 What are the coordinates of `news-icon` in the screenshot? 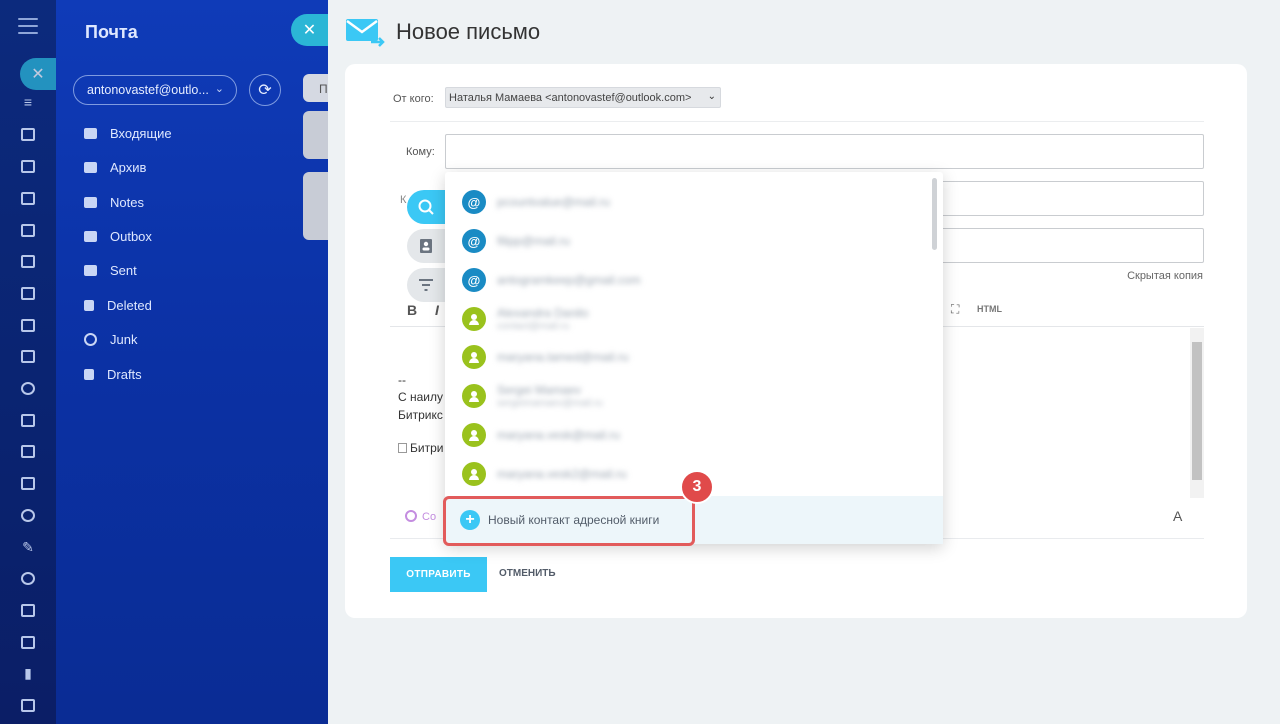 It's located at (28, 230).